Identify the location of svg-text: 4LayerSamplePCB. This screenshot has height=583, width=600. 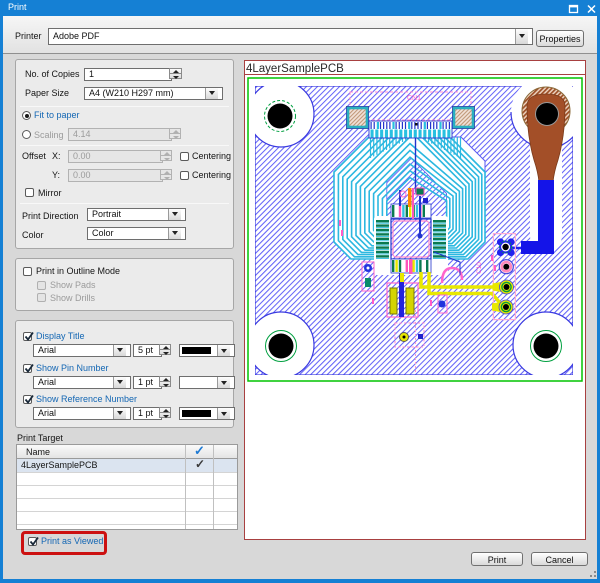
(295, 69).